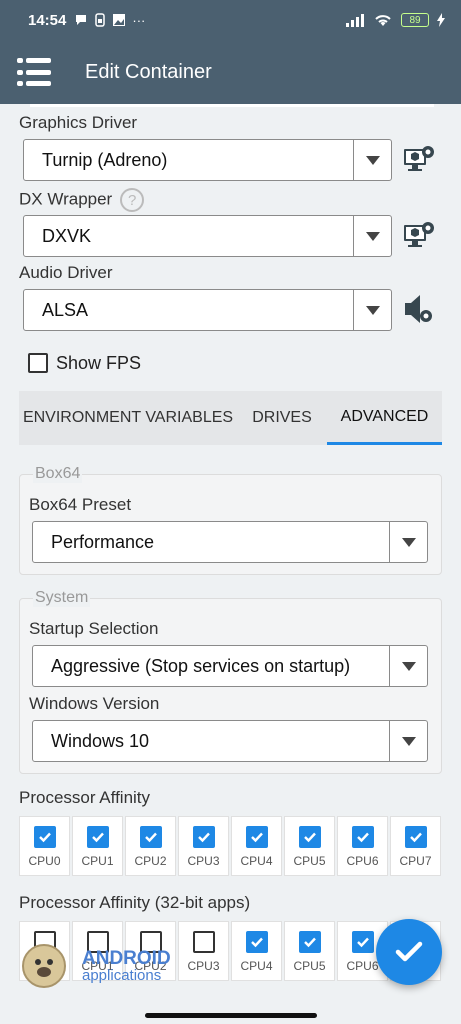  I want to click on audio-driver-select: ALSA, so click(207, 310).